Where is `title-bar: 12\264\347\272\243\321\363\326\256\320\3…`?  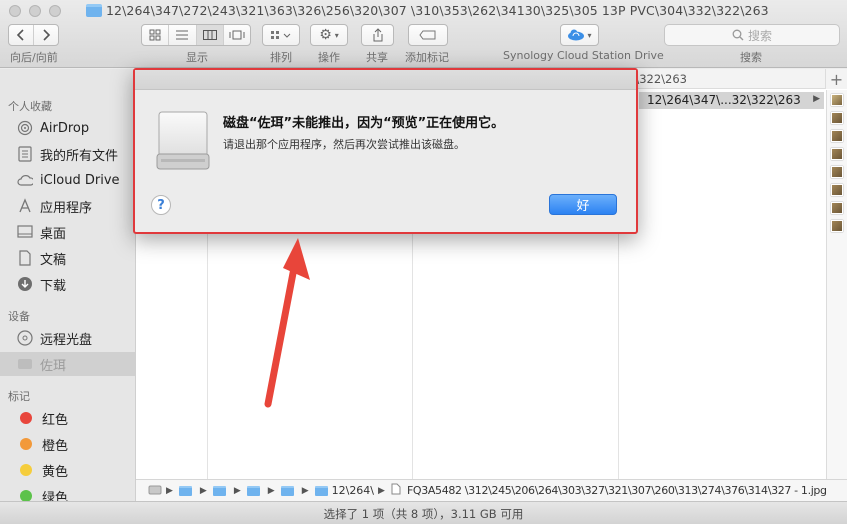
title-bar: 12\264\347\272\243\321\363\326\256\320\3… is located at coordinates (423, 34).